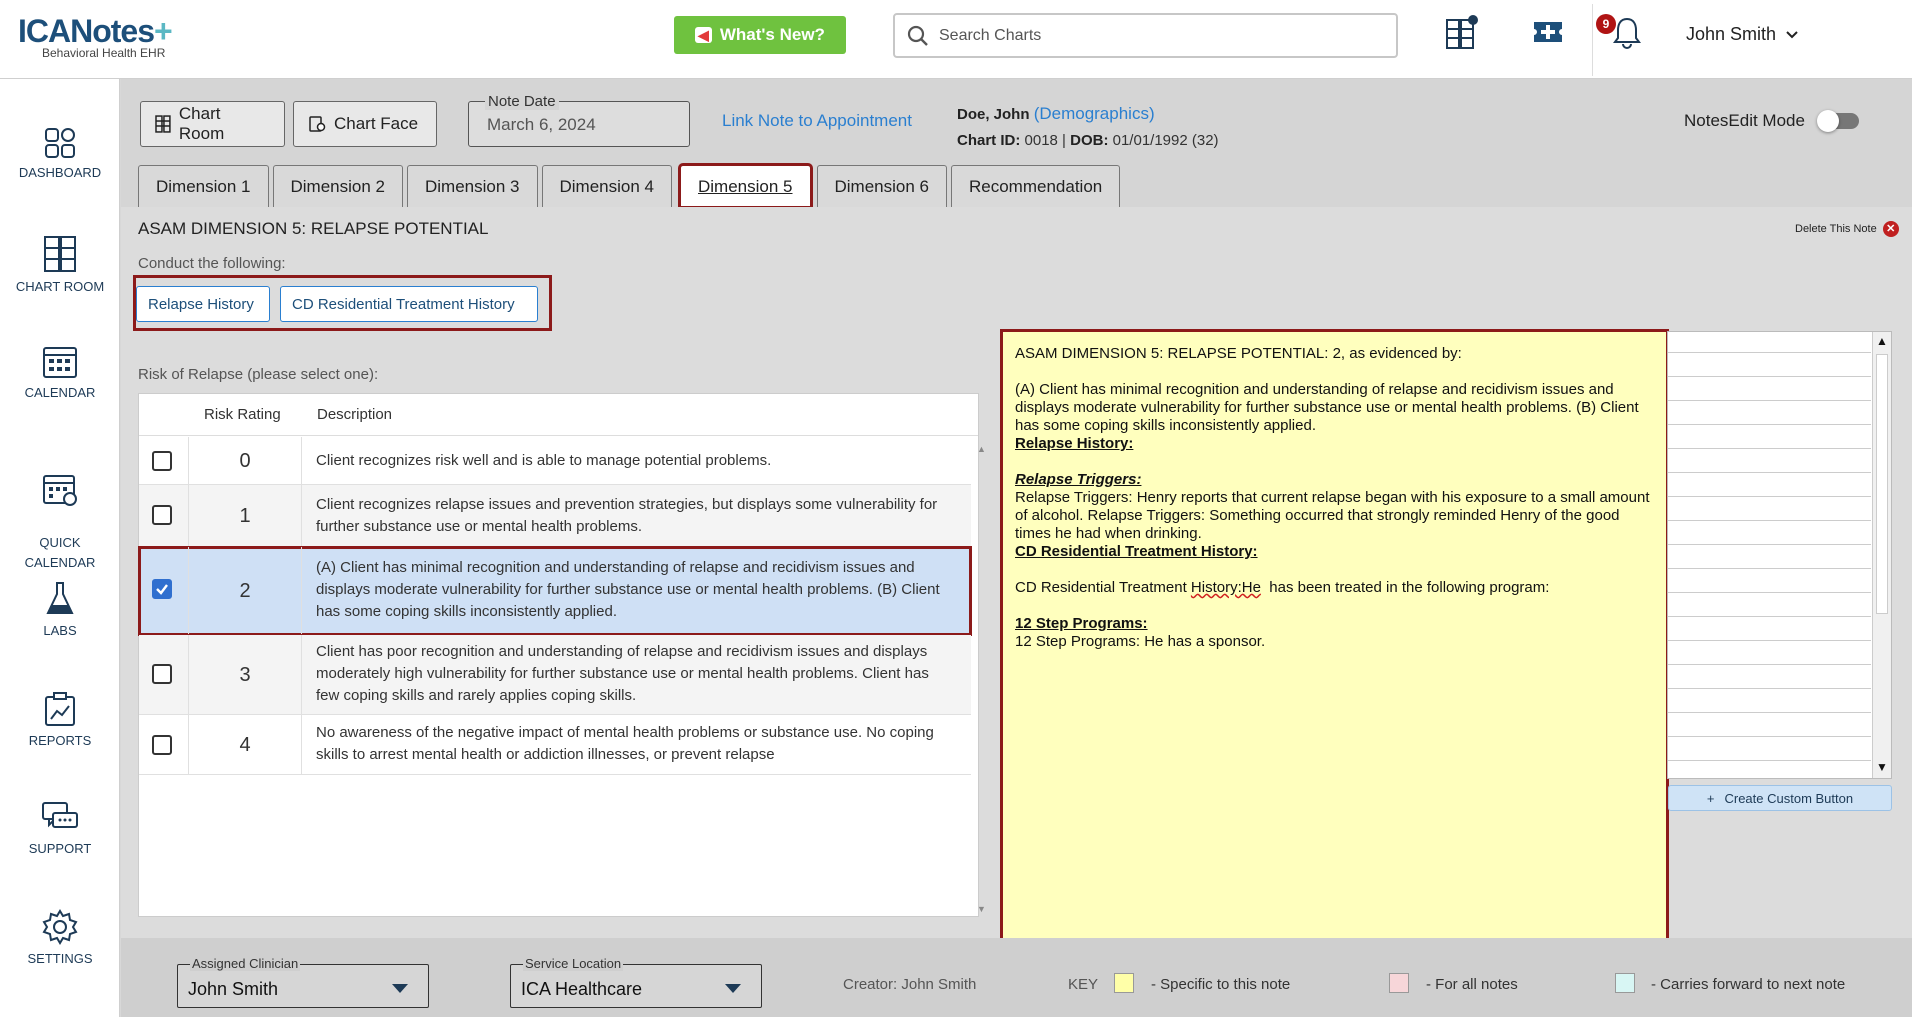  Describe the element at coordinates (1159, 35) in the screenshot. I see `search-input` at that location.